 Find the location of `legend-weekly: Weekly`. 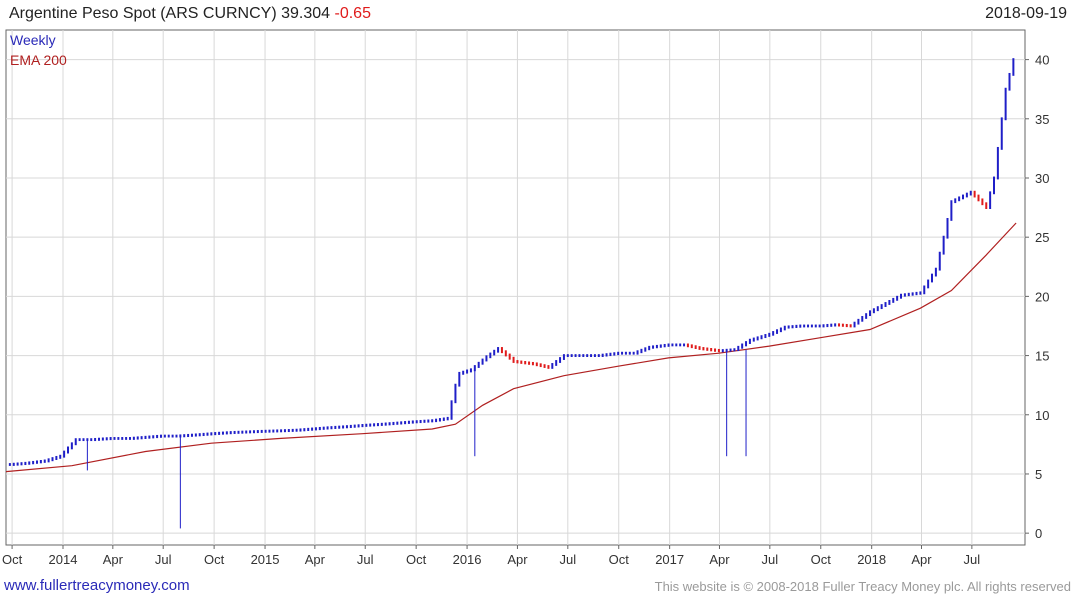

legend-weekly: Weekly is located at coordinates (33, 40).